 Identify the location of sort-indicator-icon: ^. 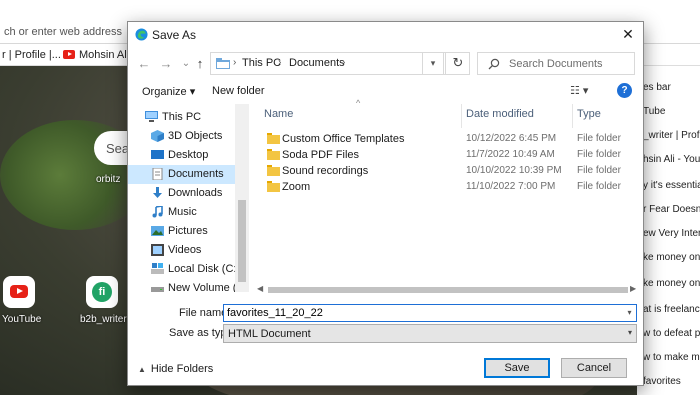
(358, 103).